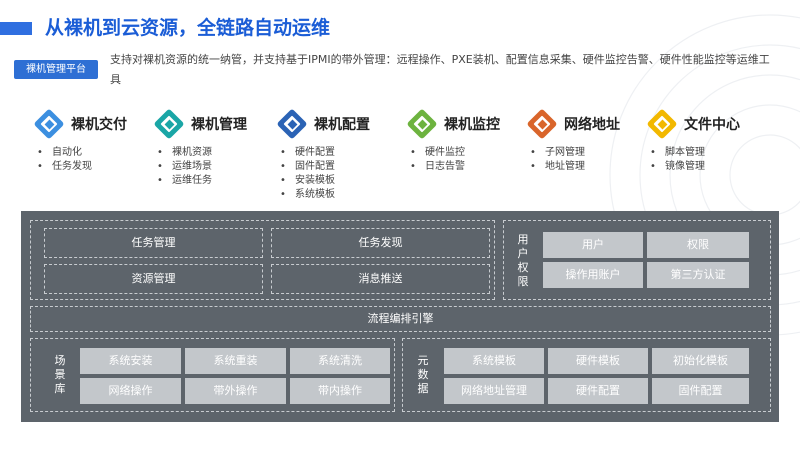 This screenshot has height=450, width=800. I want to click on auth-item-permission: 权限, so click(698, 245).